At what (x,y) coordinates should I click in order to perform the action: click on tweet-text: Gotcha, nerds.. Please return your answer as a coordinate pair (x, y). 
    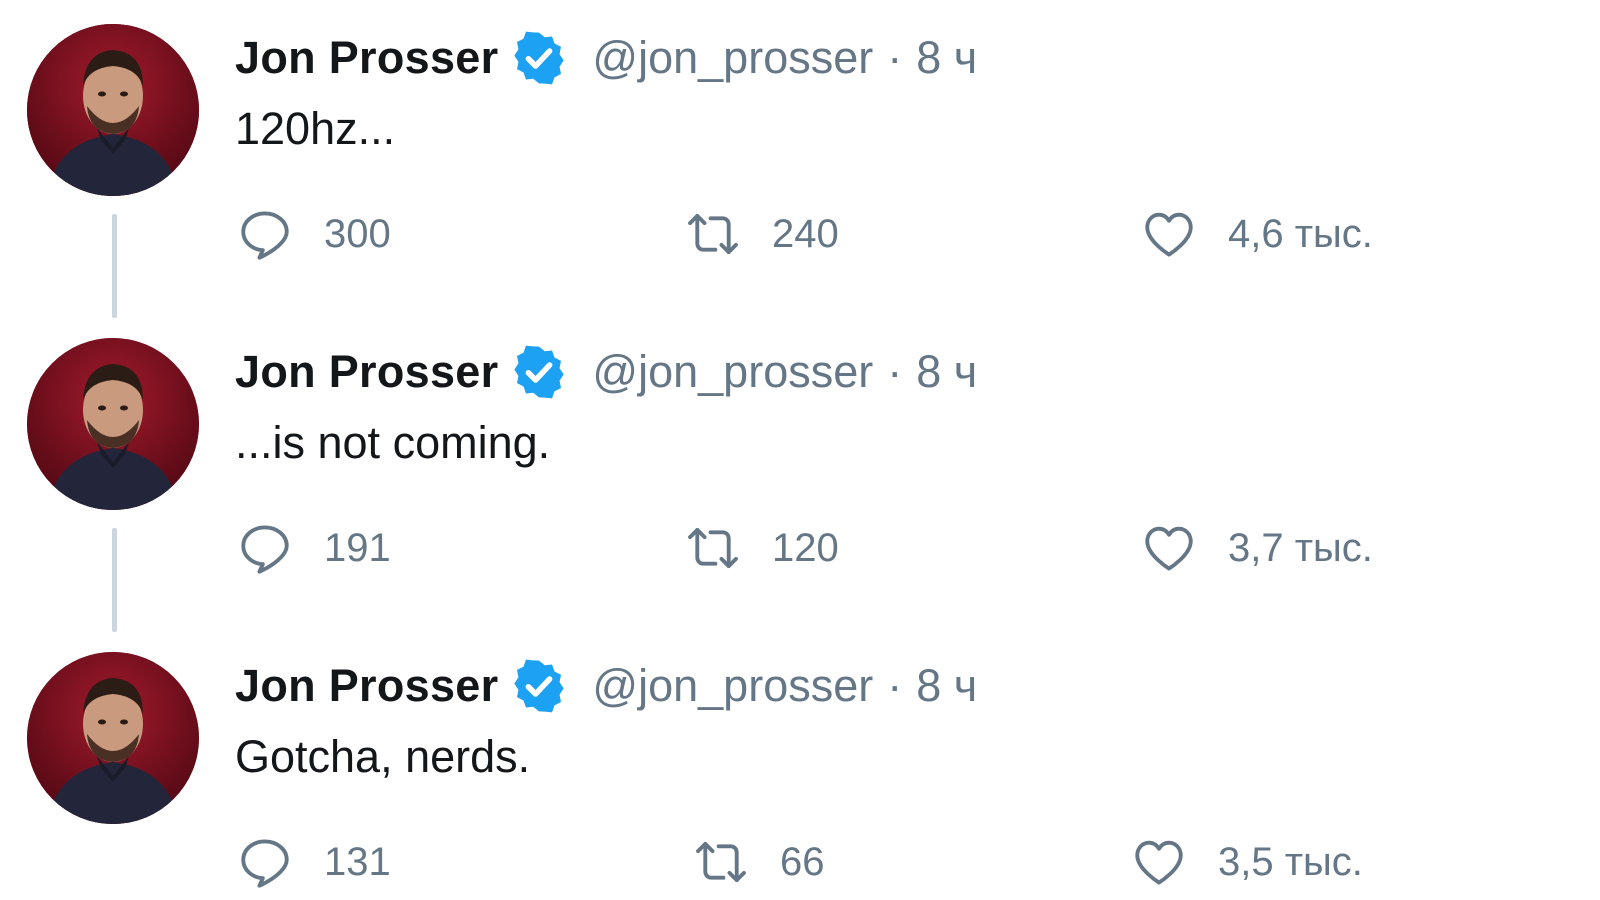
    Looking at the image, I should click on (383, 756).